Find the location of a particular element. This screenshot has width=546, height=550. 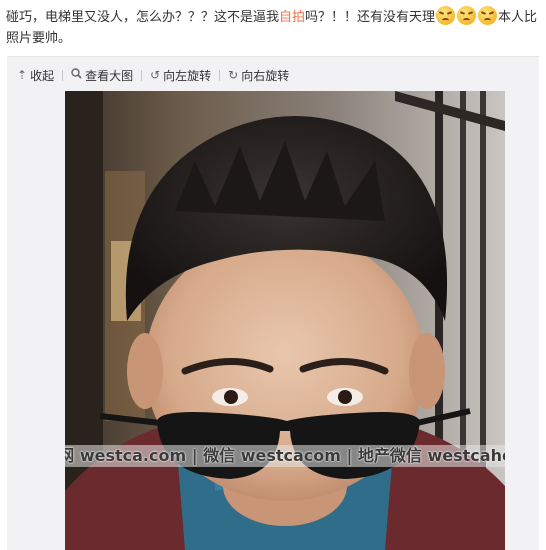

topic-link: 自拍 is located at coordinates (292, 17).